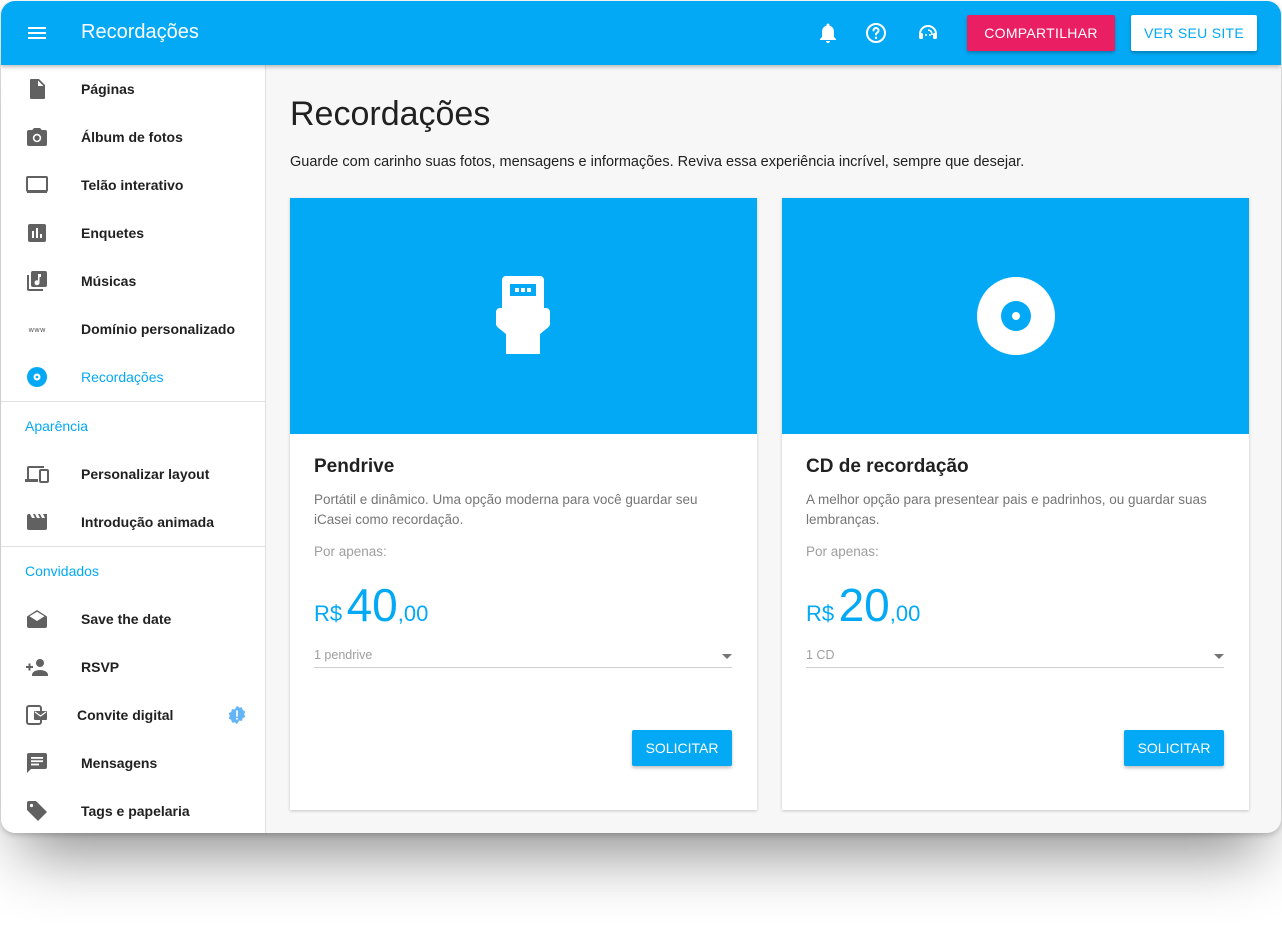 Image resolution: width=1282 pixels, height=934 pixels. I want to click on select-value: 1 pendrive, so click(343, 655).